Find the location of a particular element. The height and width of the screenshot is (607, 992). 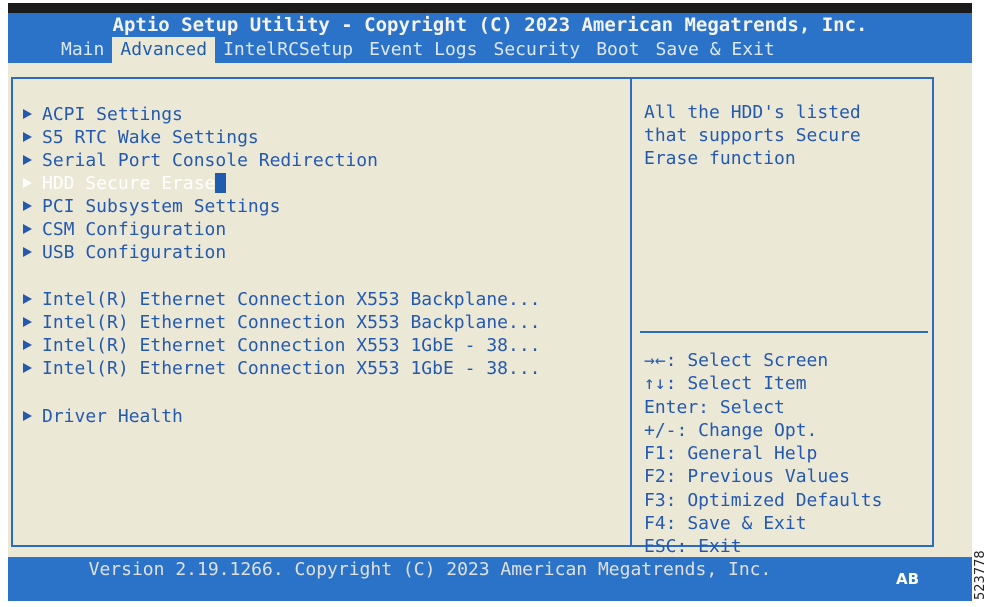

text-cursor is located at coordinates (221, 183).